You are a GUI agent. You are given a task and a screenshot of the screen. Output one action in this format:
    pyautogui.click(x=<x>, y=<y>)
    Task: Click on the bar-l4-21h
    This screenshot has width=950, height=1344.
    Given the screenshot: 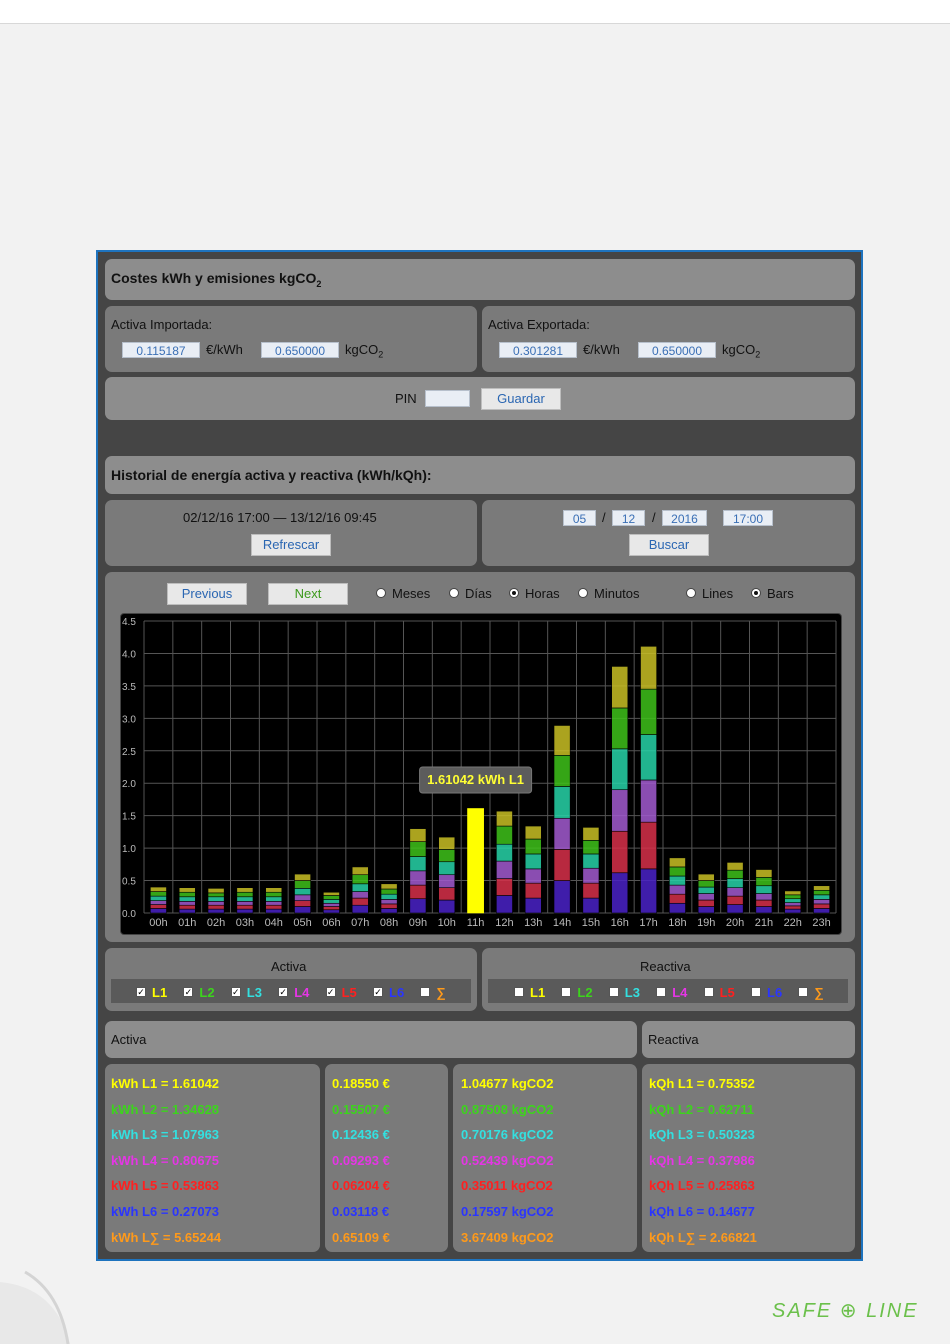 What is the action you would take?
    pyautogui.click(x=764, y=897)
    